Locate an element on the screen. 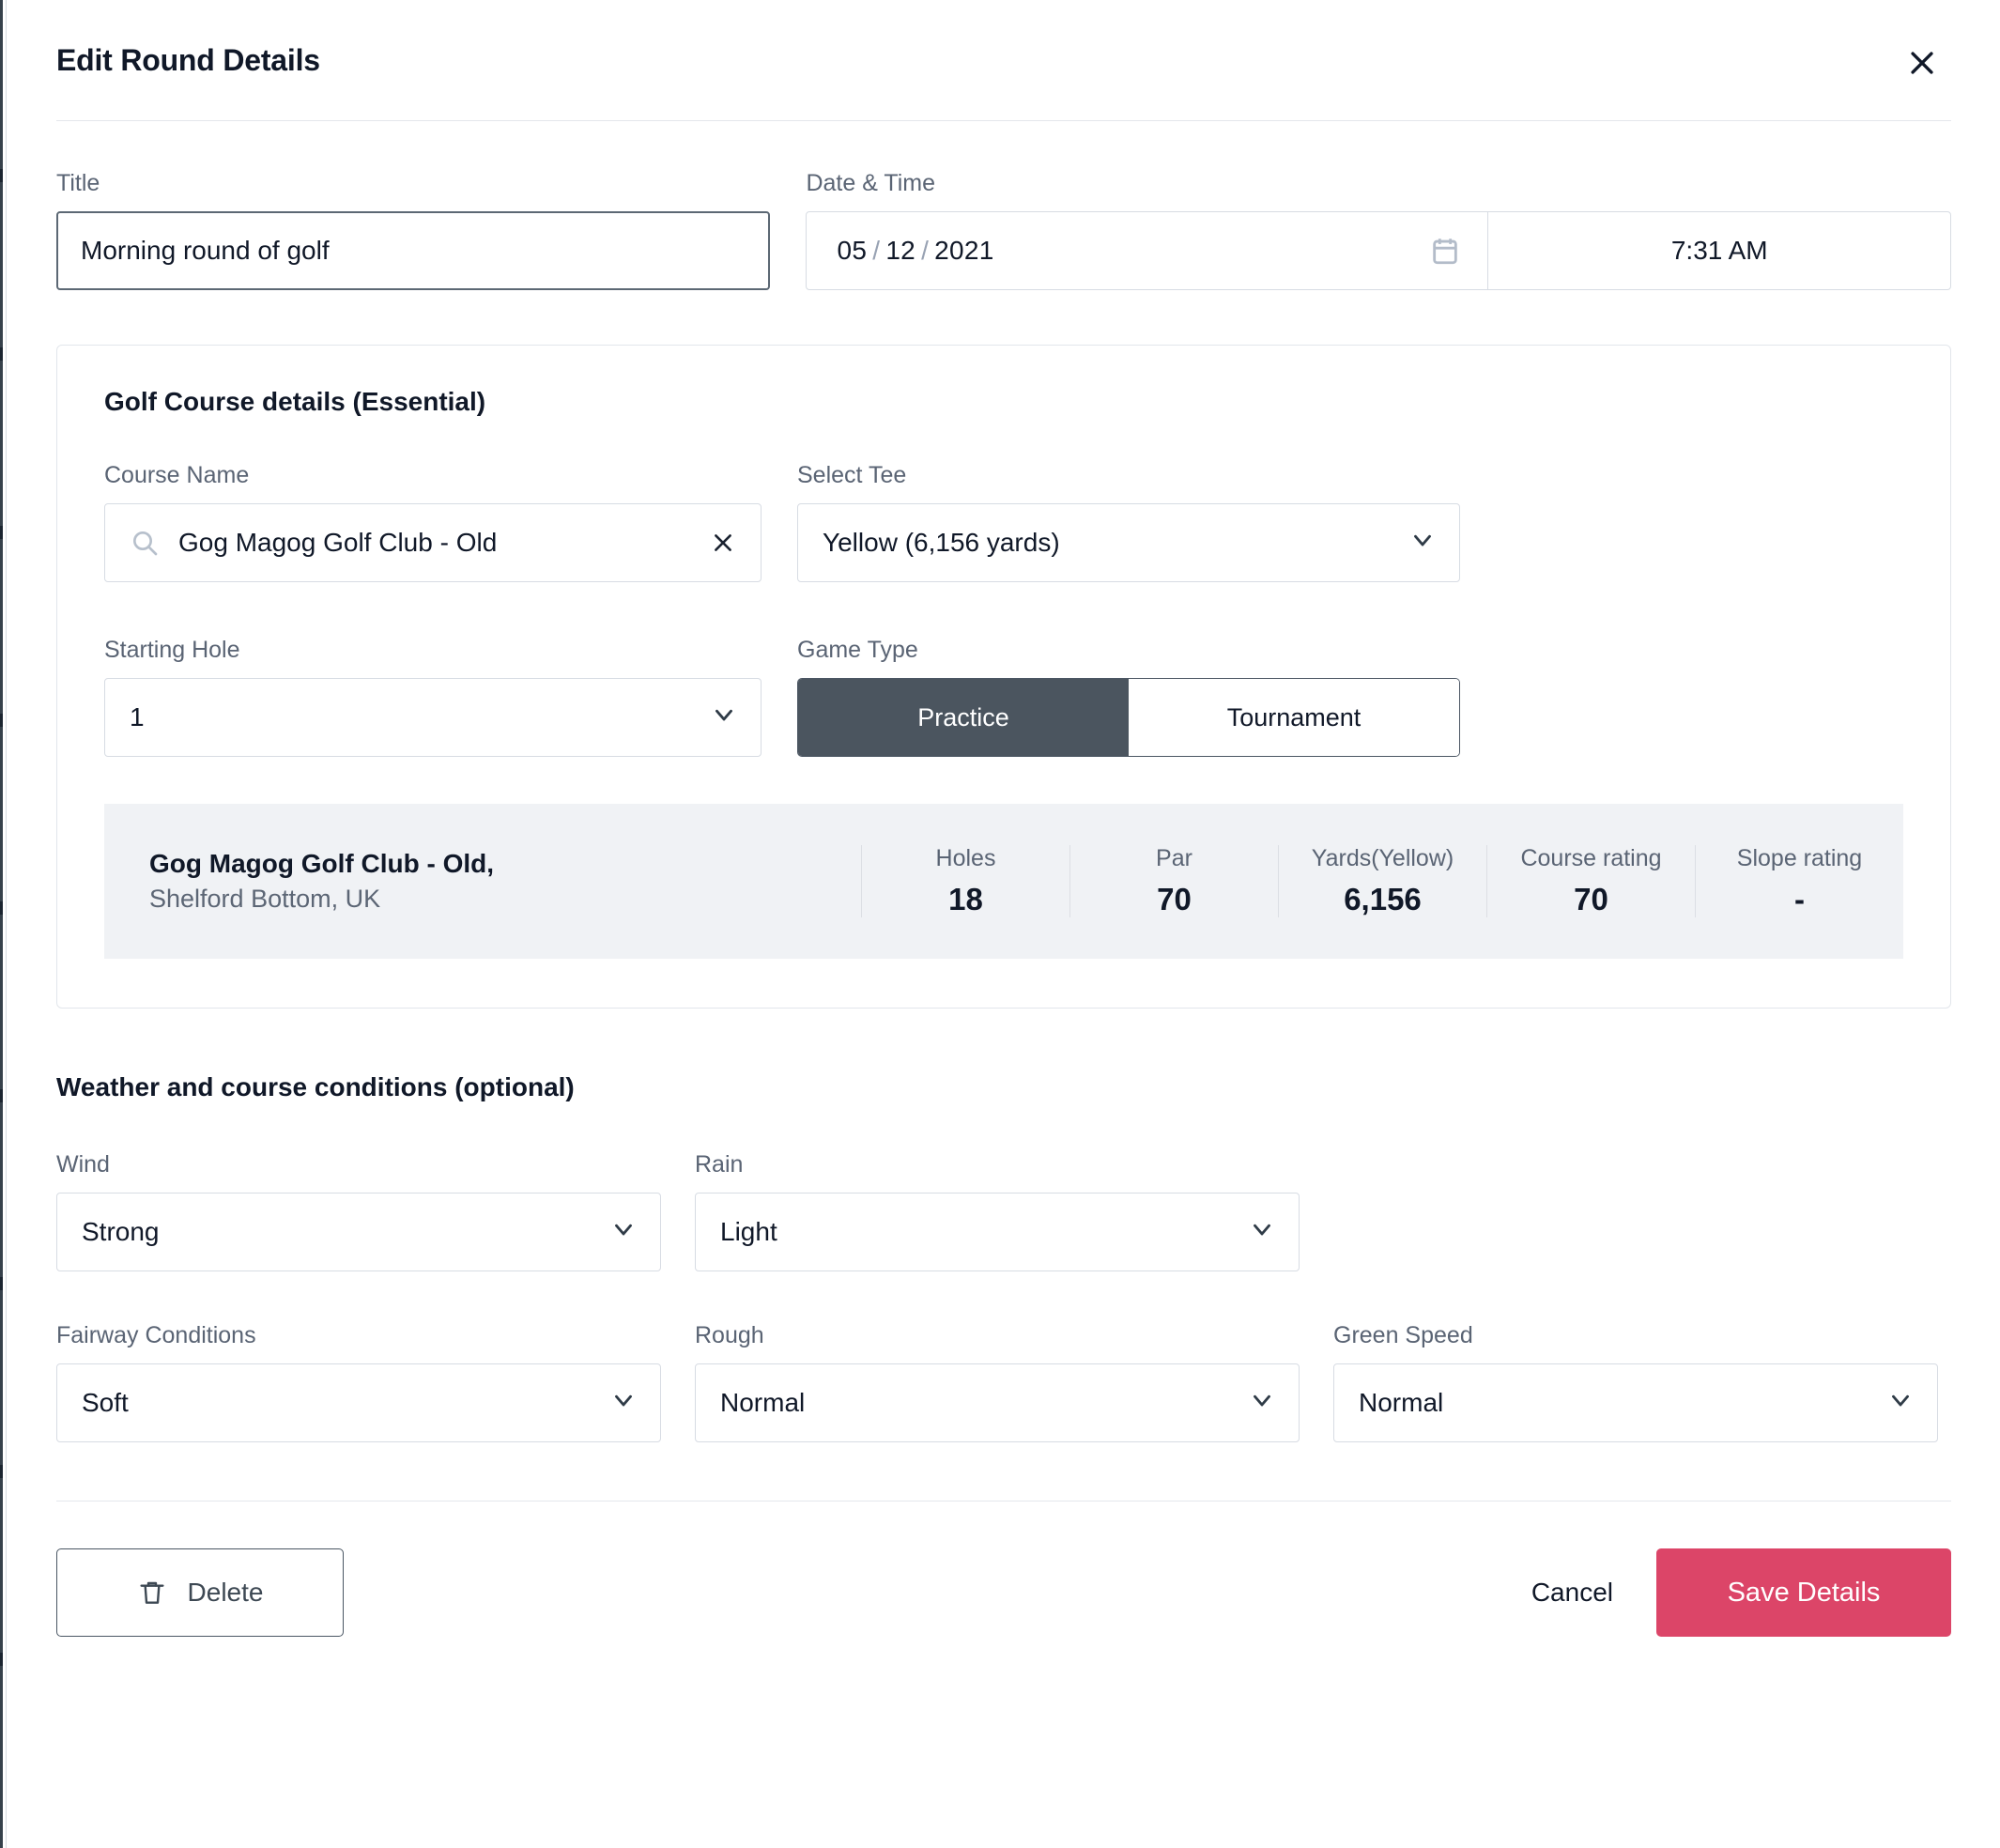  game-type-field-group: Game Type Practice Tournament is located at coordinates (1128, 697).